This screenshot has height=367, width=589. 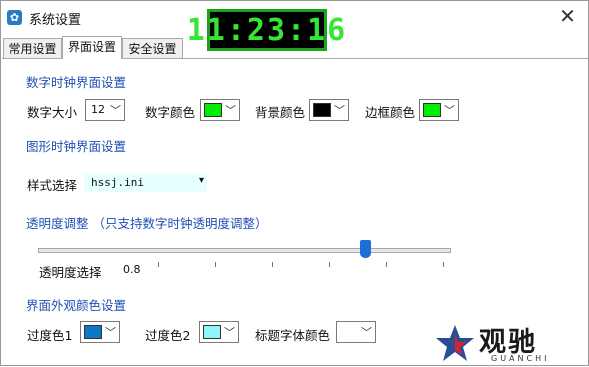 I want to click on close-button: ✕, so click(x=567, y=16).